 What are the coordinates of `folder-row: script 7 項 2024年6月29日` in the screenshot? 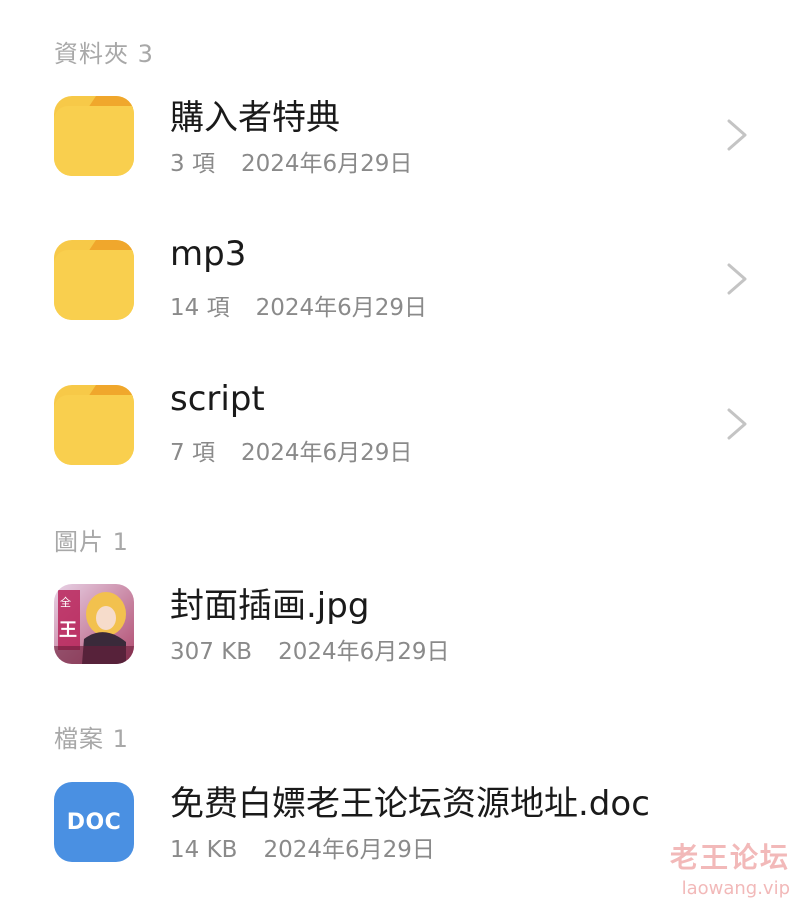 It's located at (400, 442).